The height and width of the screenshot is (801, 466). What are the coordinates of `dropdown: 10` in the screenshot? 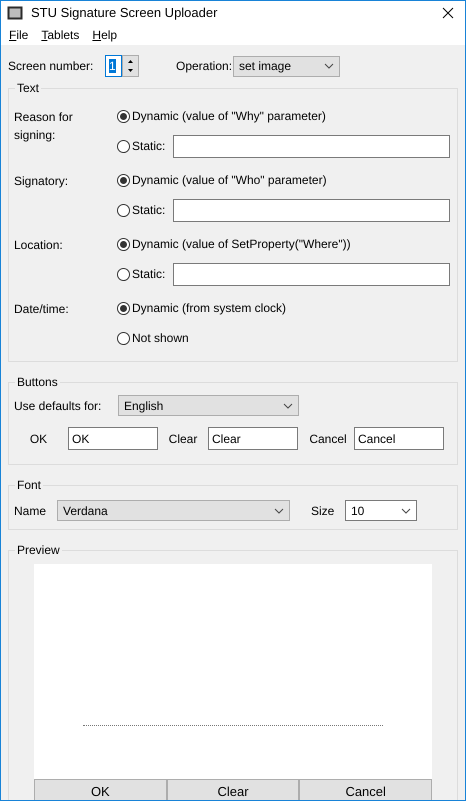 It's located at (381, 510).